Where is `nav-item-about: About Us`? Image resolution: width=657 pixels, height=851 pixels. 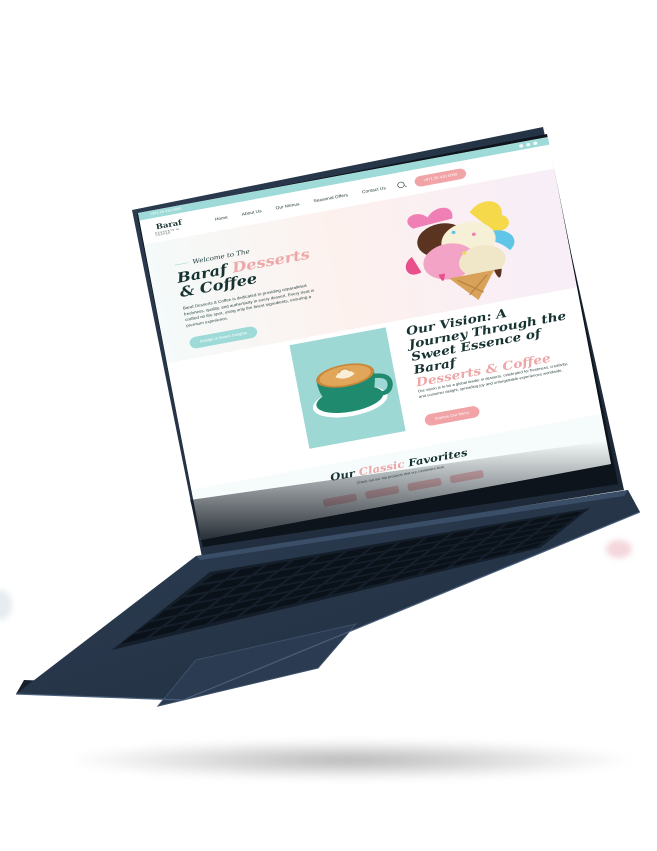
nav-item-about: About Us is located at coordinates (251, 212).